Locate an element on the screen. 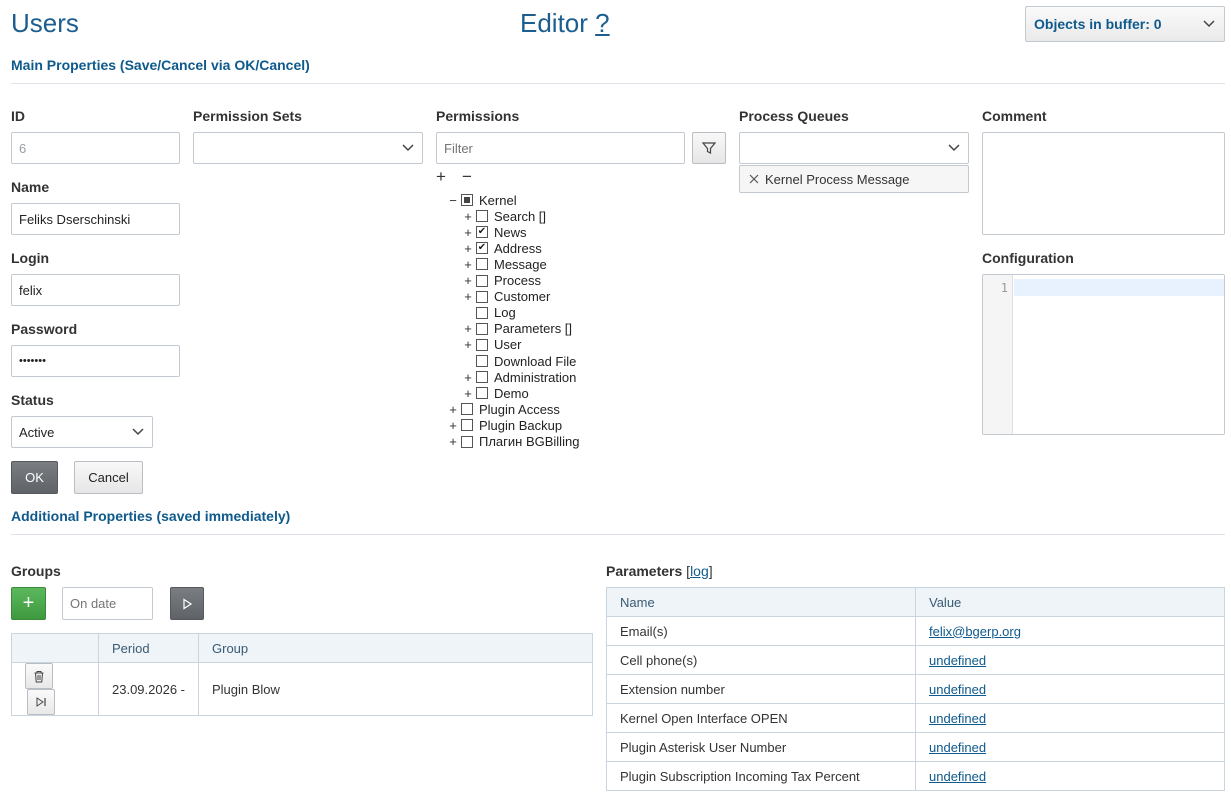 The image size is (1231, 803). param-name: Kernel Open Interface OPEN is located at coordinates (761, 718).